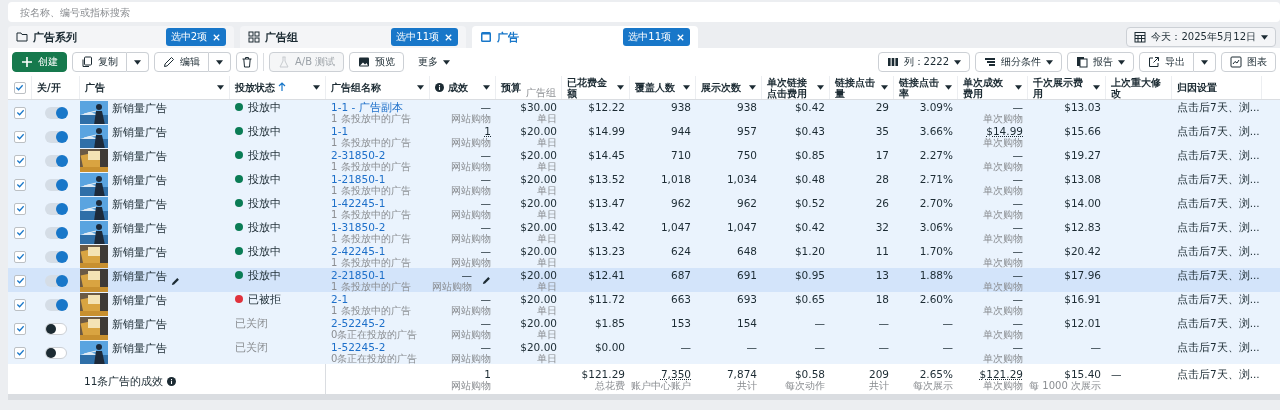  What do you see at coordinates (353, 37) in the screenshot?
I see `tab: 广告组 选中11项` at bounding box center [353, 37].